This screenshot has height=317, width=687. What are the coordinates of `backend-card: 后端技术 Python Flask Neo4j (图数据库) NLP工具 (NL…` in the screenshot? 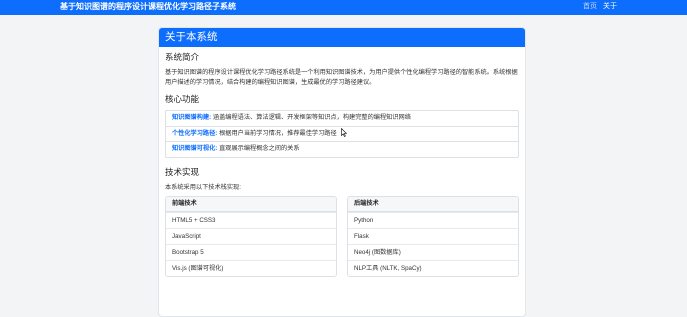 It's located at (433, 236).